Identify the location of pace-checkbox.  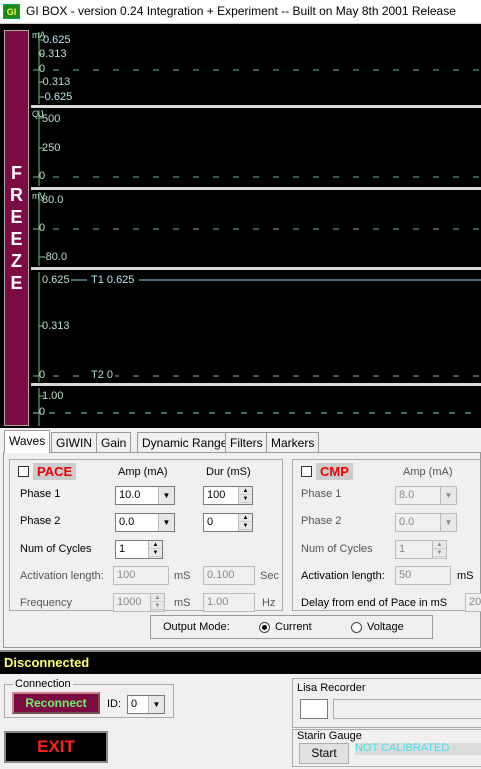
(23, 471).